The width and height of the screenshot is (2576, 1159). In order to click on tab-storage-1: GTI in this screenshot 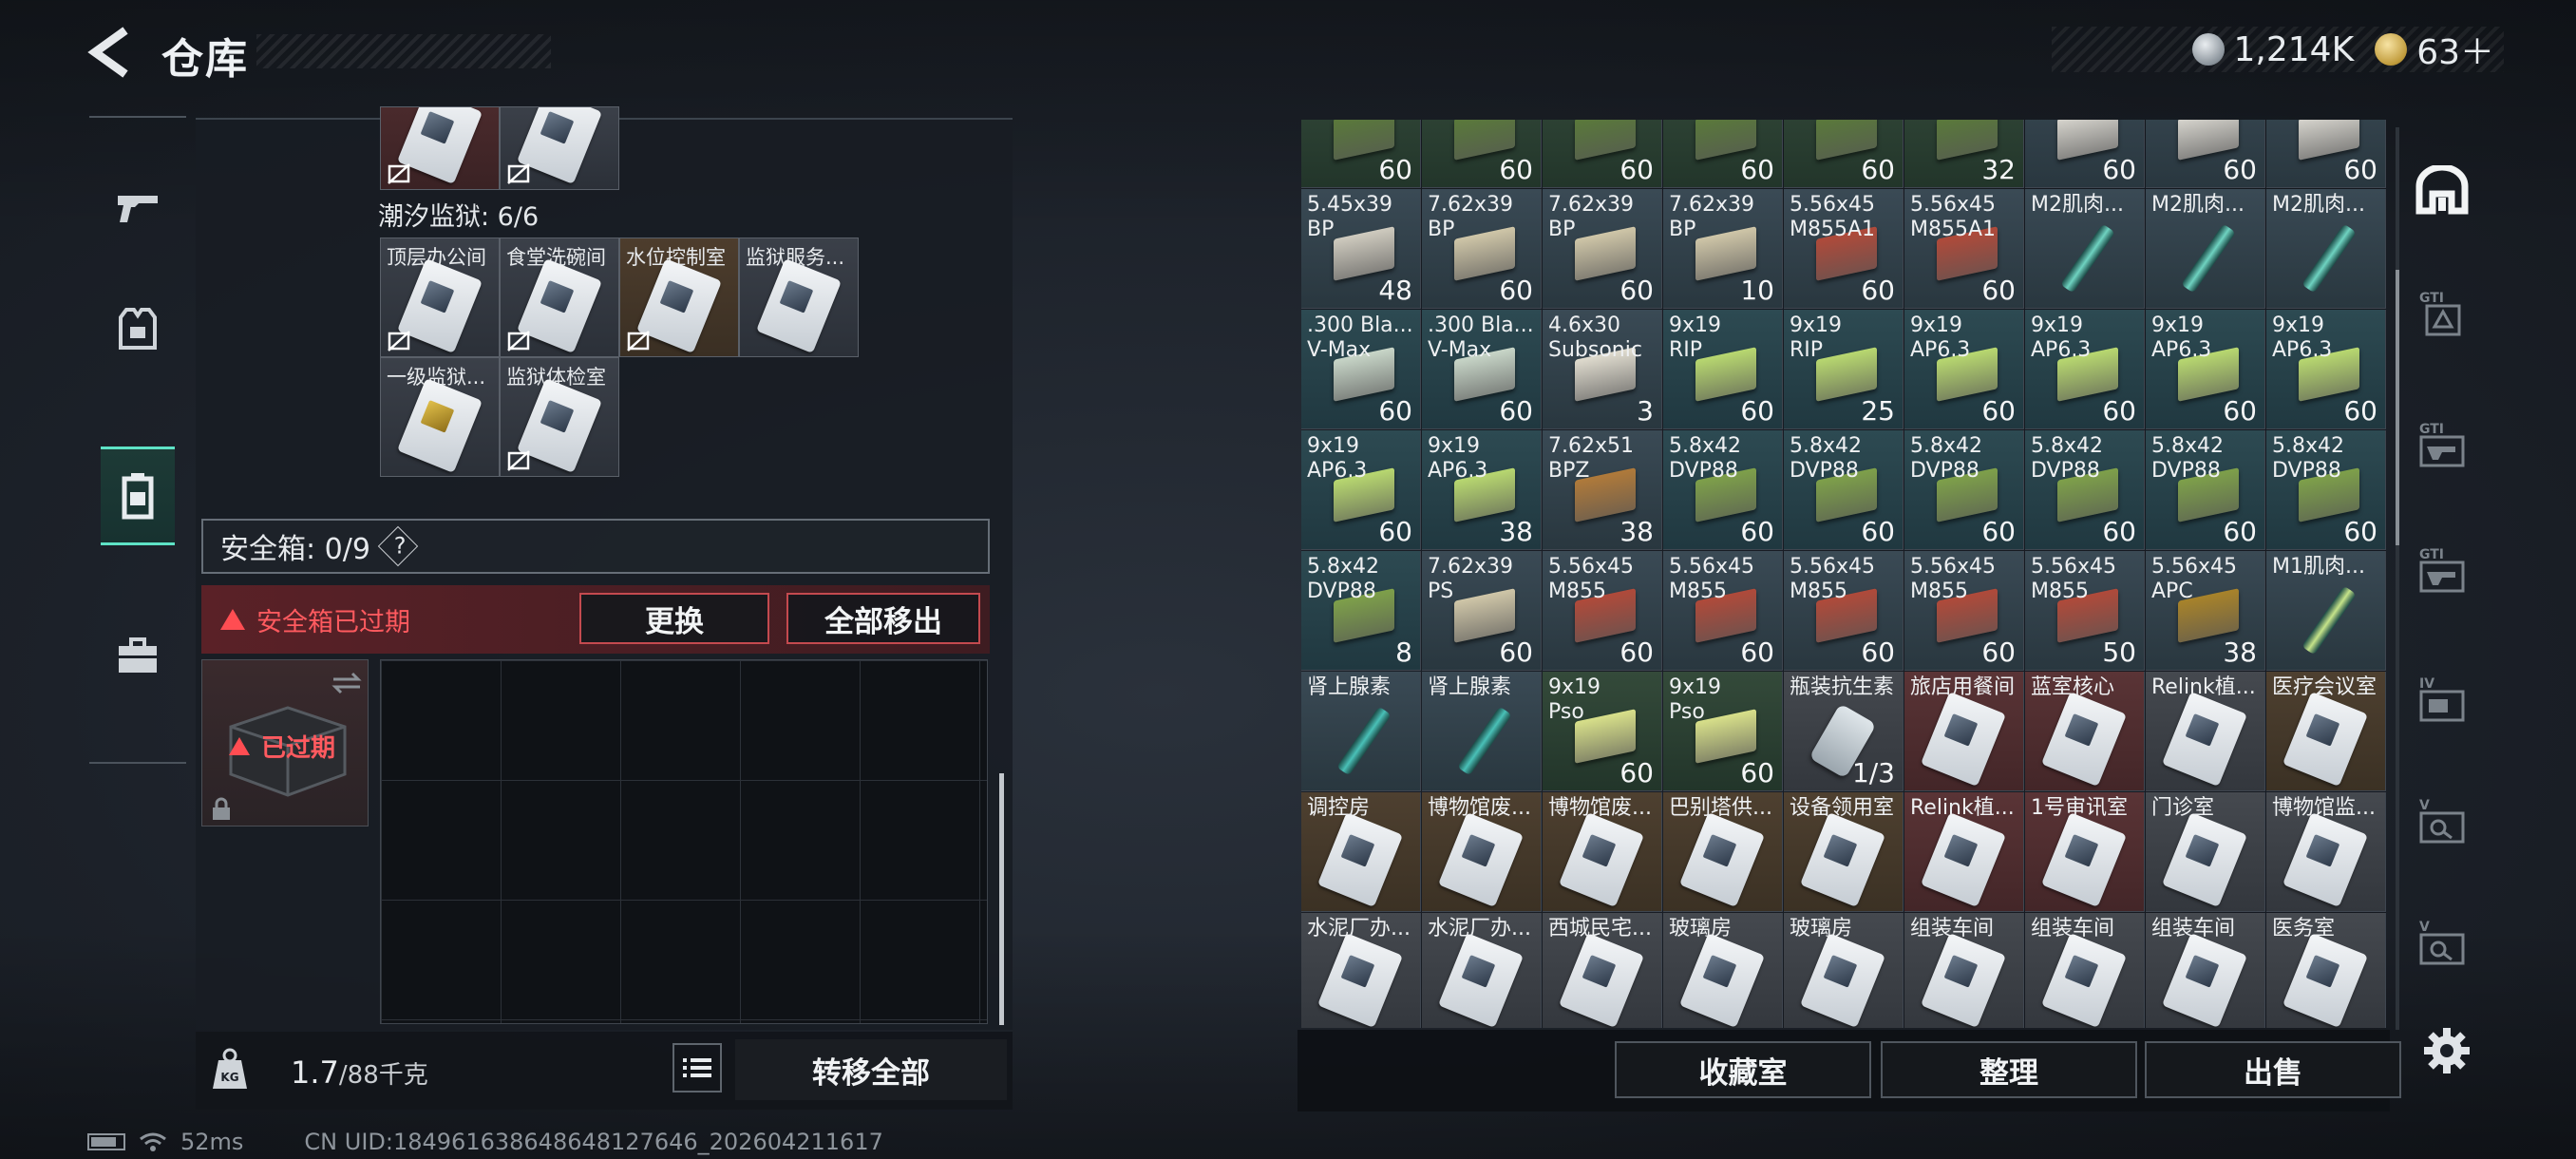, I will do `click(2442, 314)`.